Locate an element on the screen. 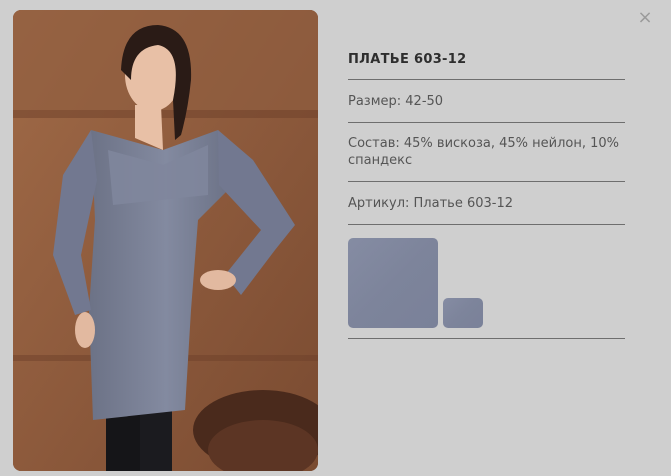 This screenshot has height=476, width=671. color-swatch-small is located at coordinates (463, 313).